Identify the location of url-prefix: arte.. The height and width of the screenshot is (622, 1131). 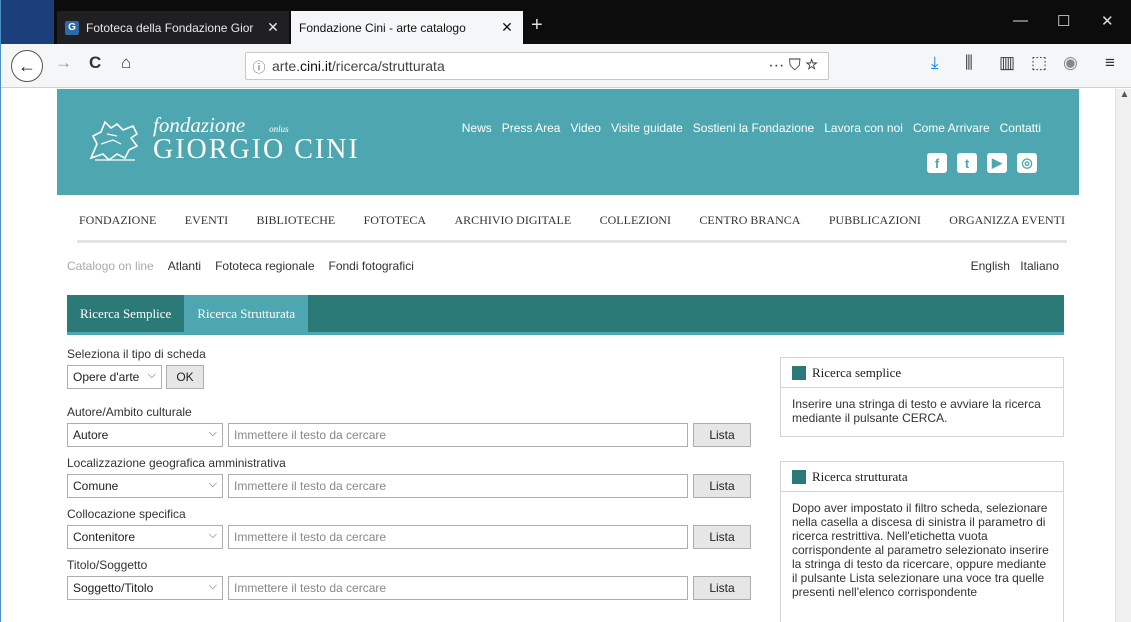
(286, 66).